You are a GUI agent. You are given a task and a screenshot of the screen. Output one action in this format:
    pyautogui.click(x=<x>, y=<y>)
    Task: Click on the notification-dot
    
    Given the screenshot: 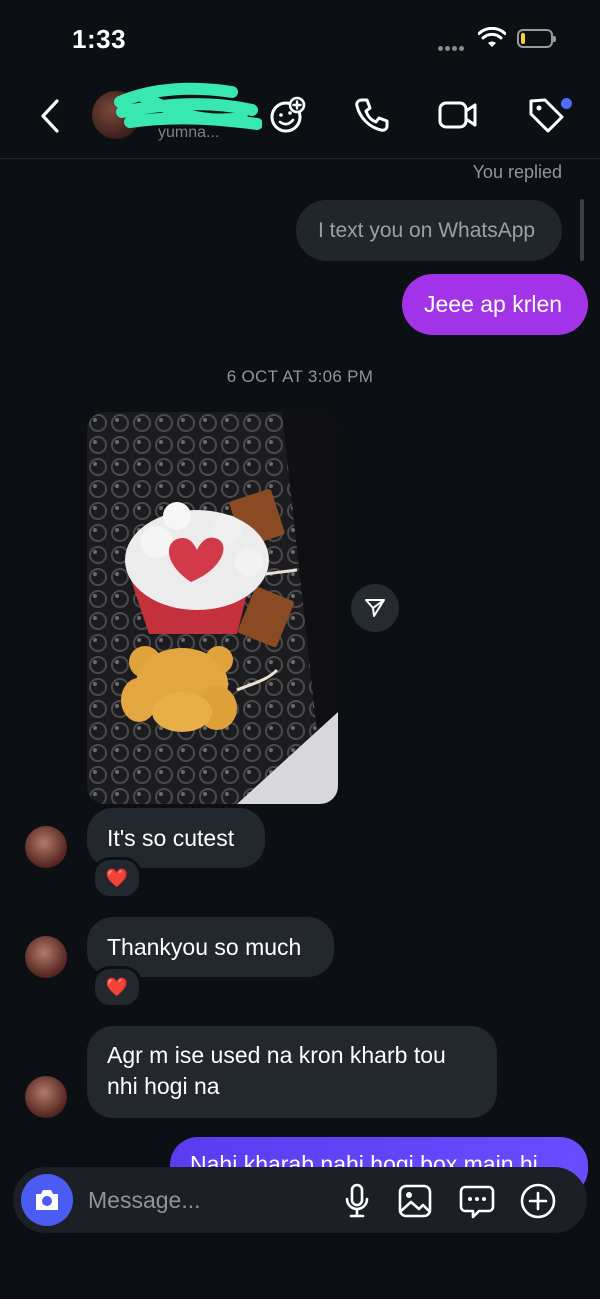 What is the action you would take?
    pyautogui.click(x=566, y=103)
    